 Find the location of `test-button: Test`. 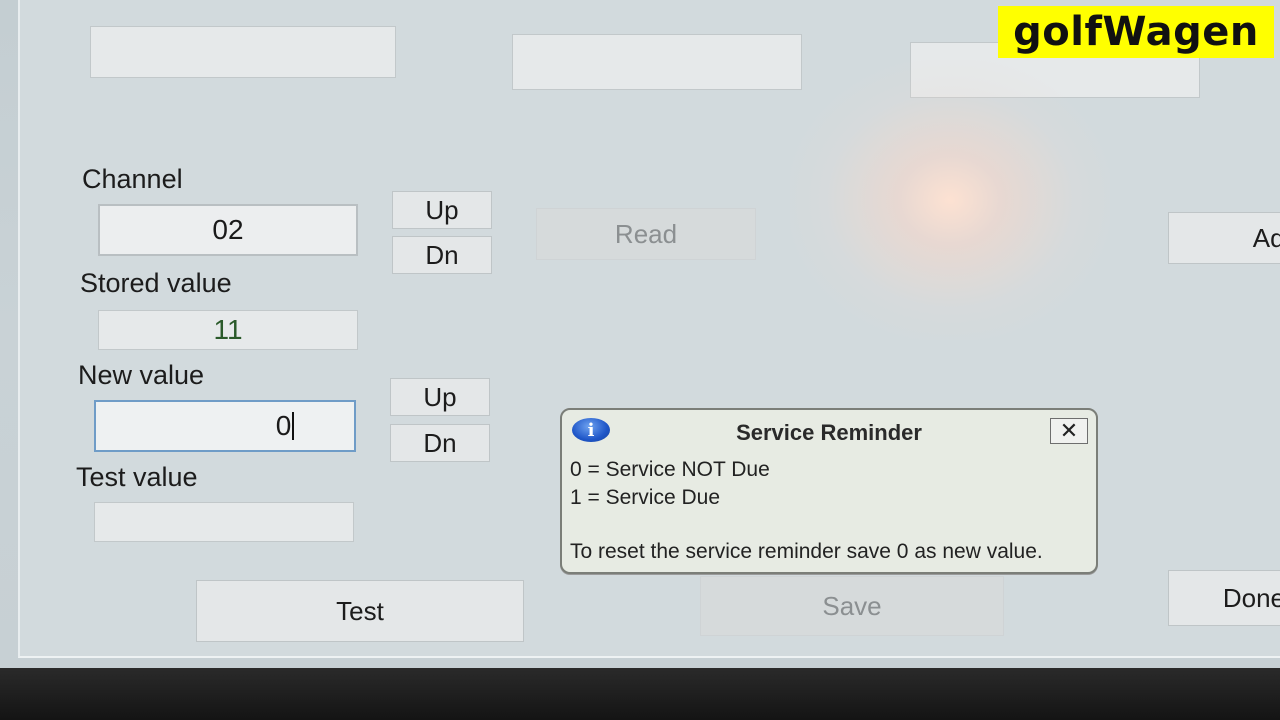

test-button: Test is located at coordinates (360, 611).